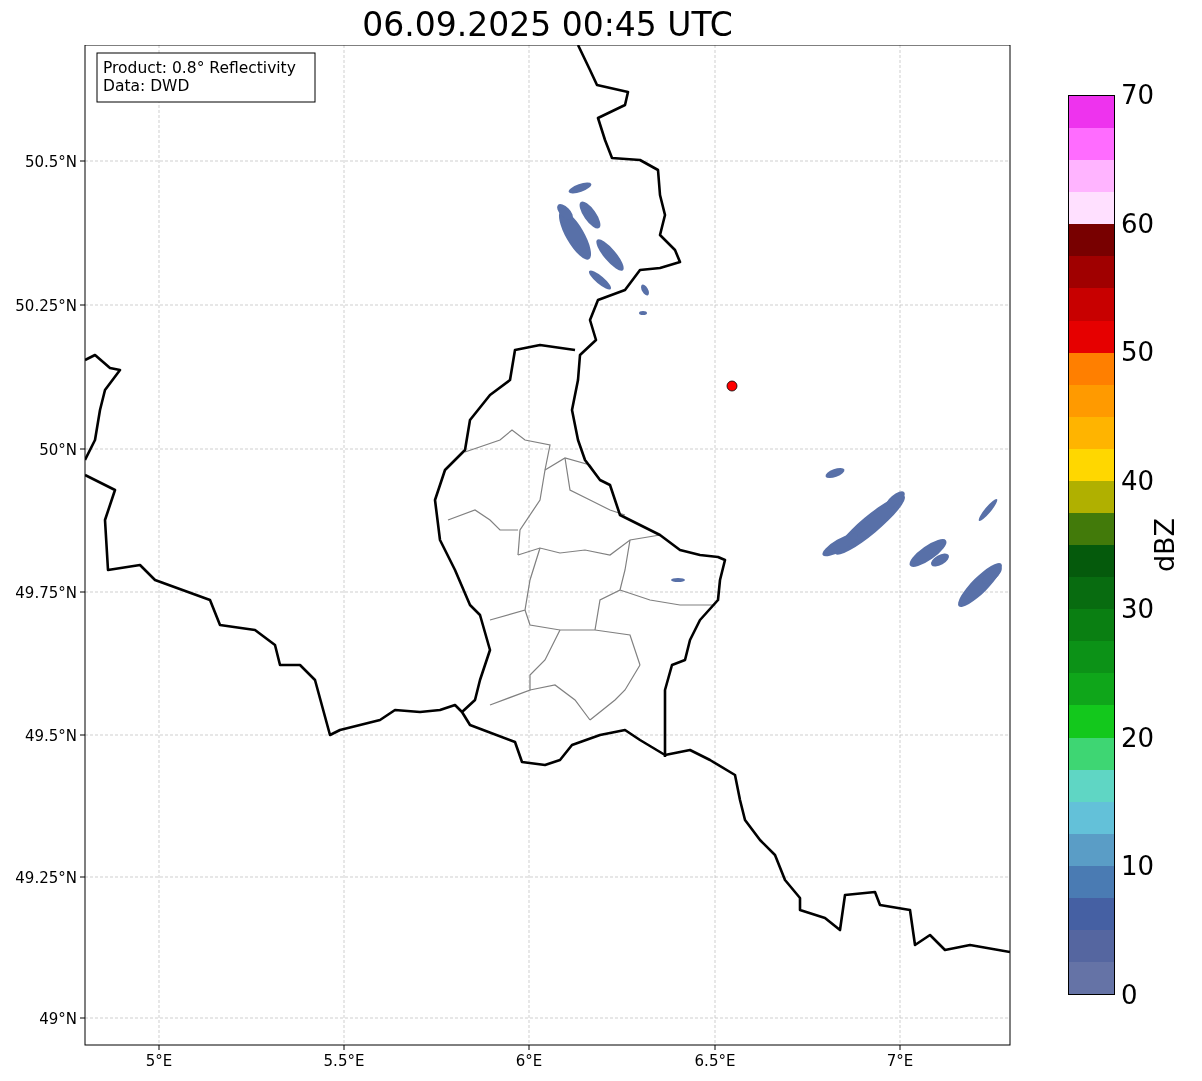  Describe the element at coordinates (344, 1061) in the screenshot. I see `longitude-label: 5.5°E` at that location.